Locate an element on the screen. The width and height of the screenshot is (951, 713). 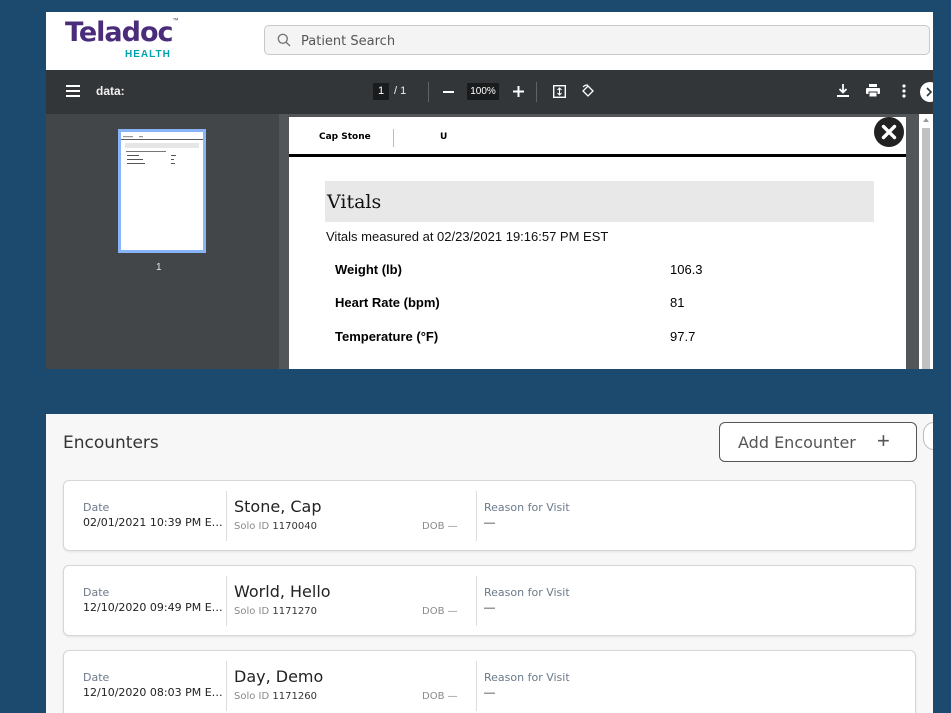
close-pdf-button is located at coordinates (889, 132).